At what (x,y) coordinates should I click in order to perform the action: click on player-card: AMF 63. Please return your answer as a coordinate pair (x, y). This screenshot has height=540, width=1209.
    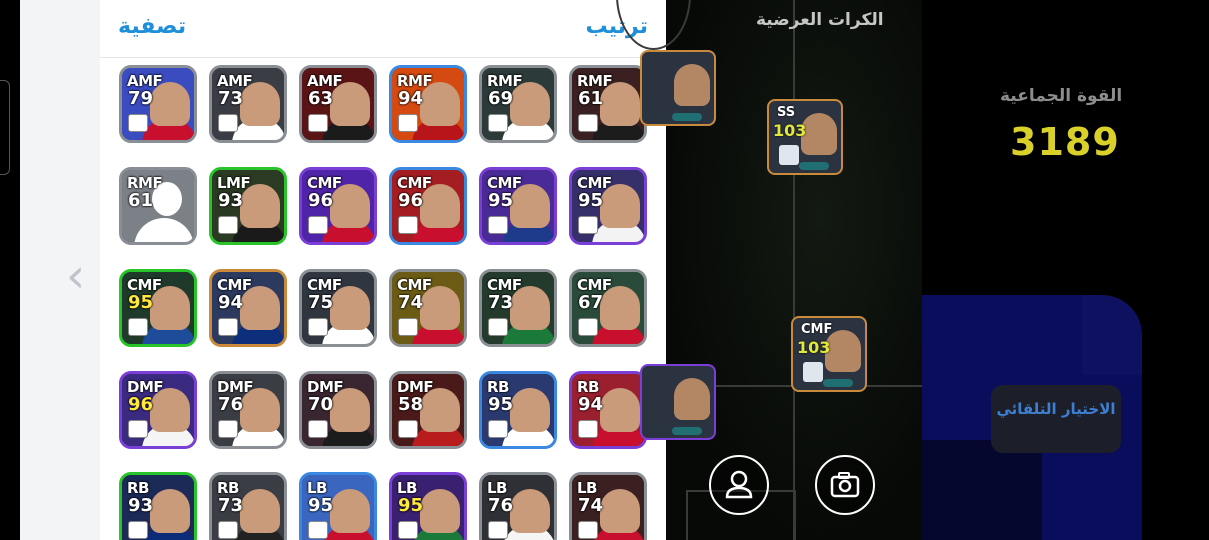
    Looking at the image, I should click on (338, 104).